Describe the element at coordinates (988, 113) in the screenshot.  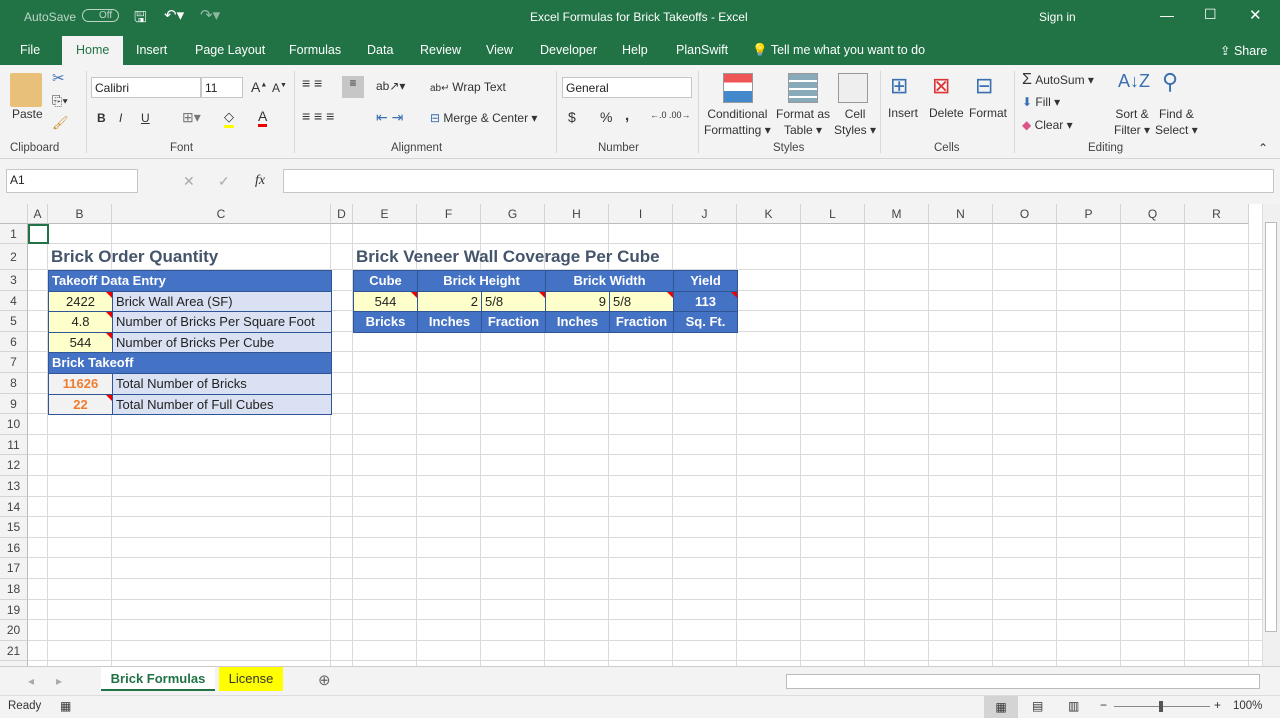
I see `format-cells-button: Format` at that location.